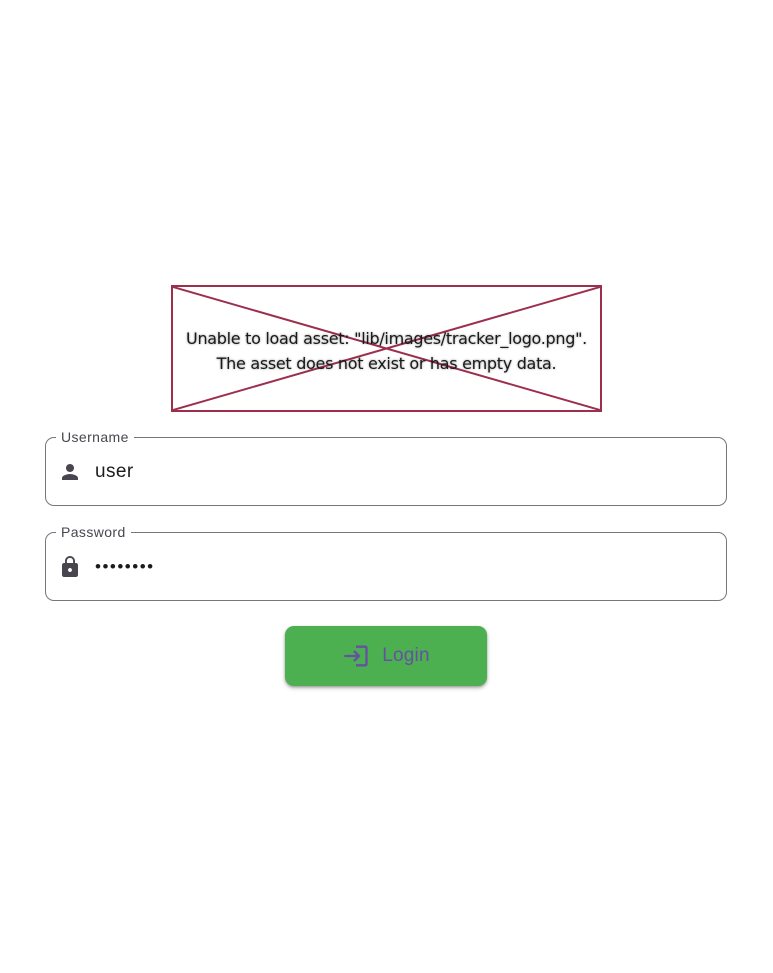 The image size is (773, 973). What do you see at coordinates (406, 655) in the screenshot?
I see `login-button-label: Login` at bounding box center [406, 655].